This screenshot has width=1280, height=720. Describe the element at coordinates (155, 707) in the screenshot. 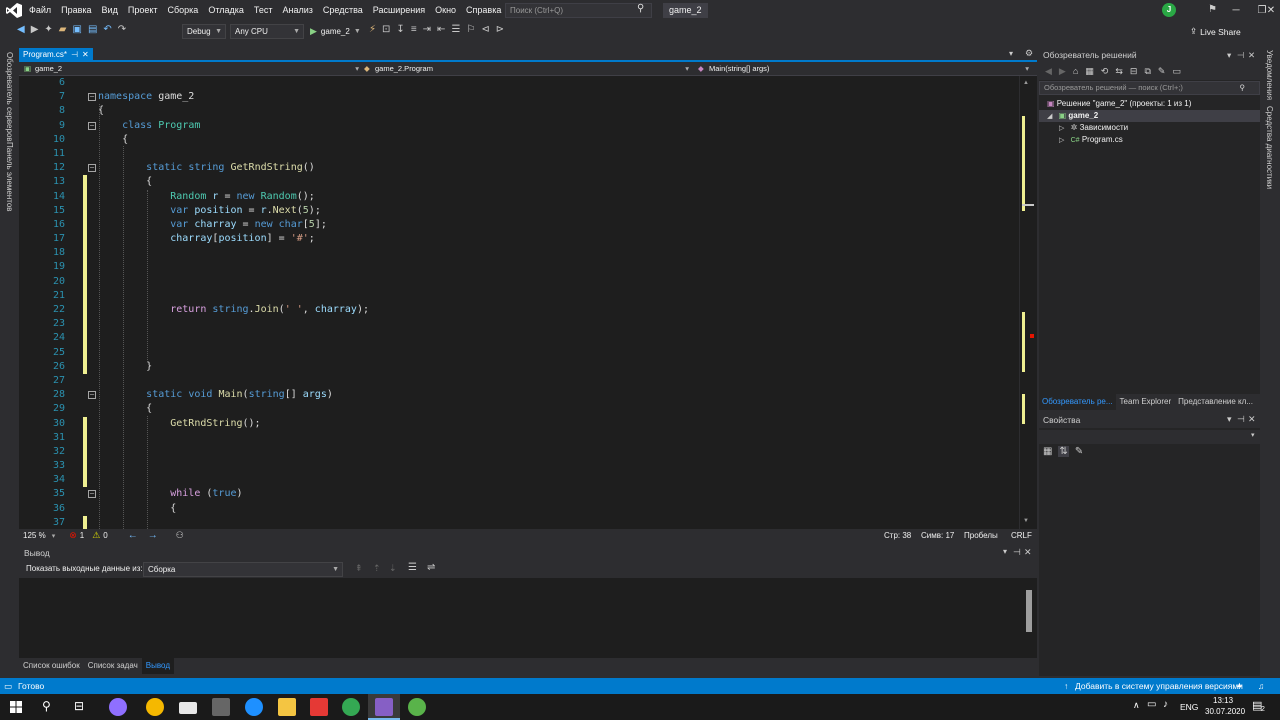

I see `browser-icon` at that location.